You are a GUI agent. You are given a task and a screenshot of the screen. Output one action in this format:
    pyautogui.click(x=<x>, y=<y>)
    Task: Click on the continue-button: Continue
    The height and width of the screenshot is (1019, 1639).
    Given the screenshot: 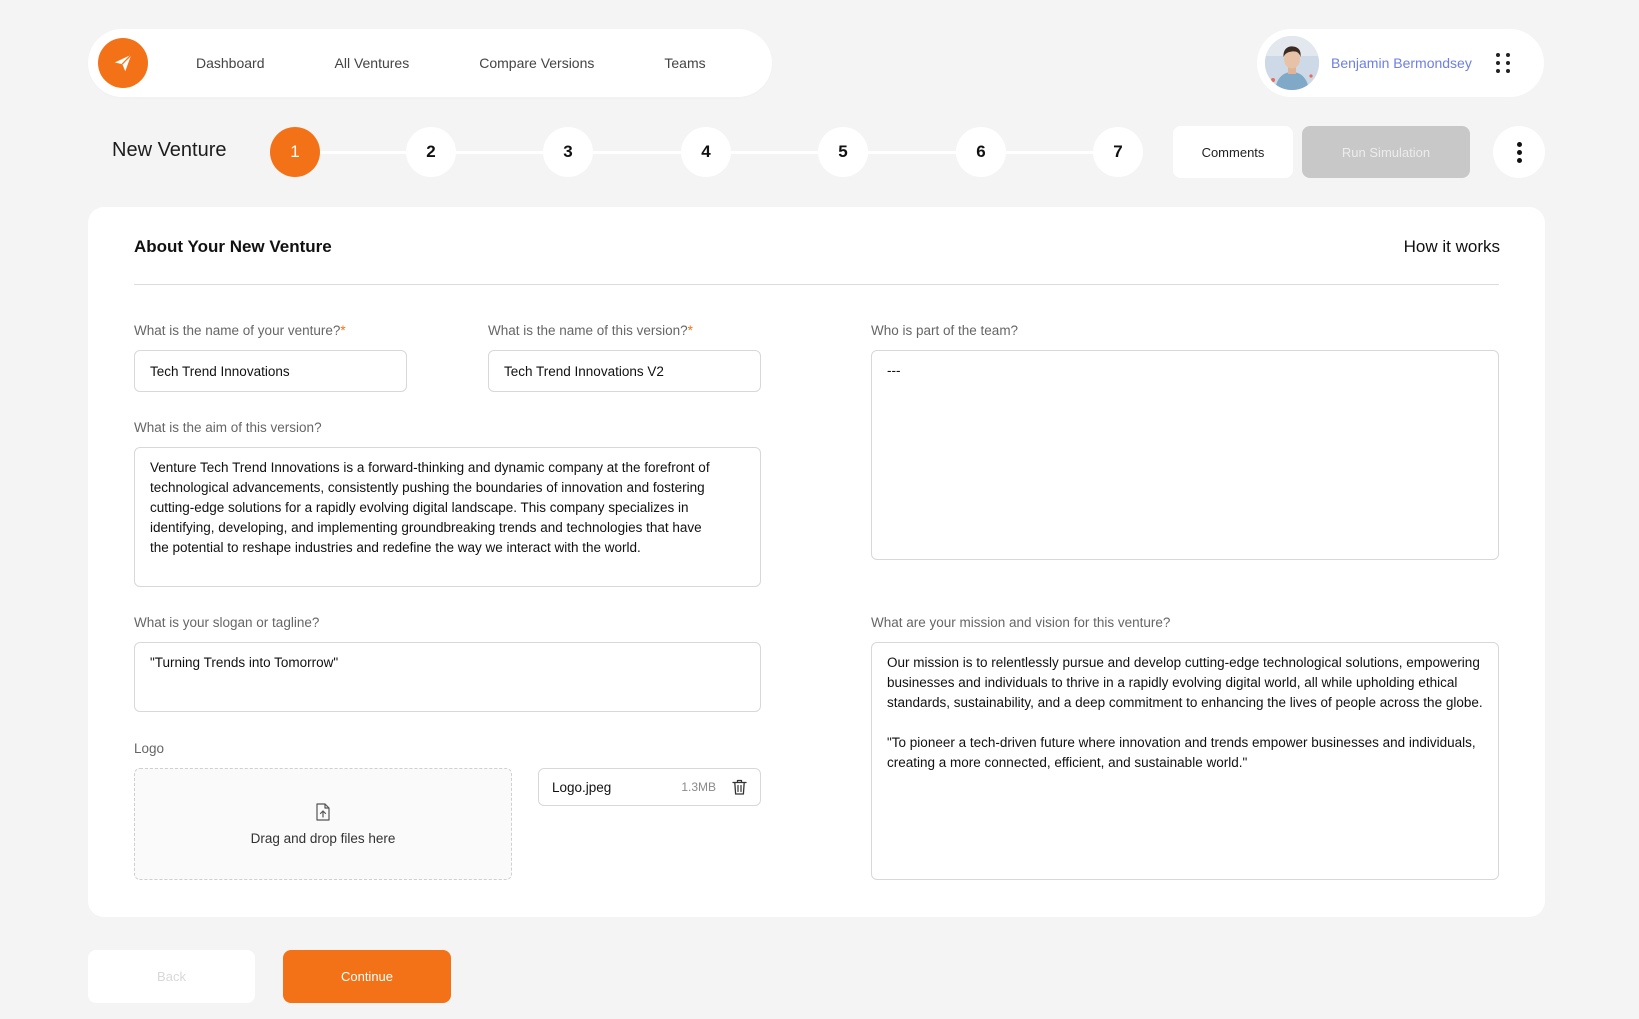 What is the action you would take?
    pyautogui.click(x=367, y=976)
    